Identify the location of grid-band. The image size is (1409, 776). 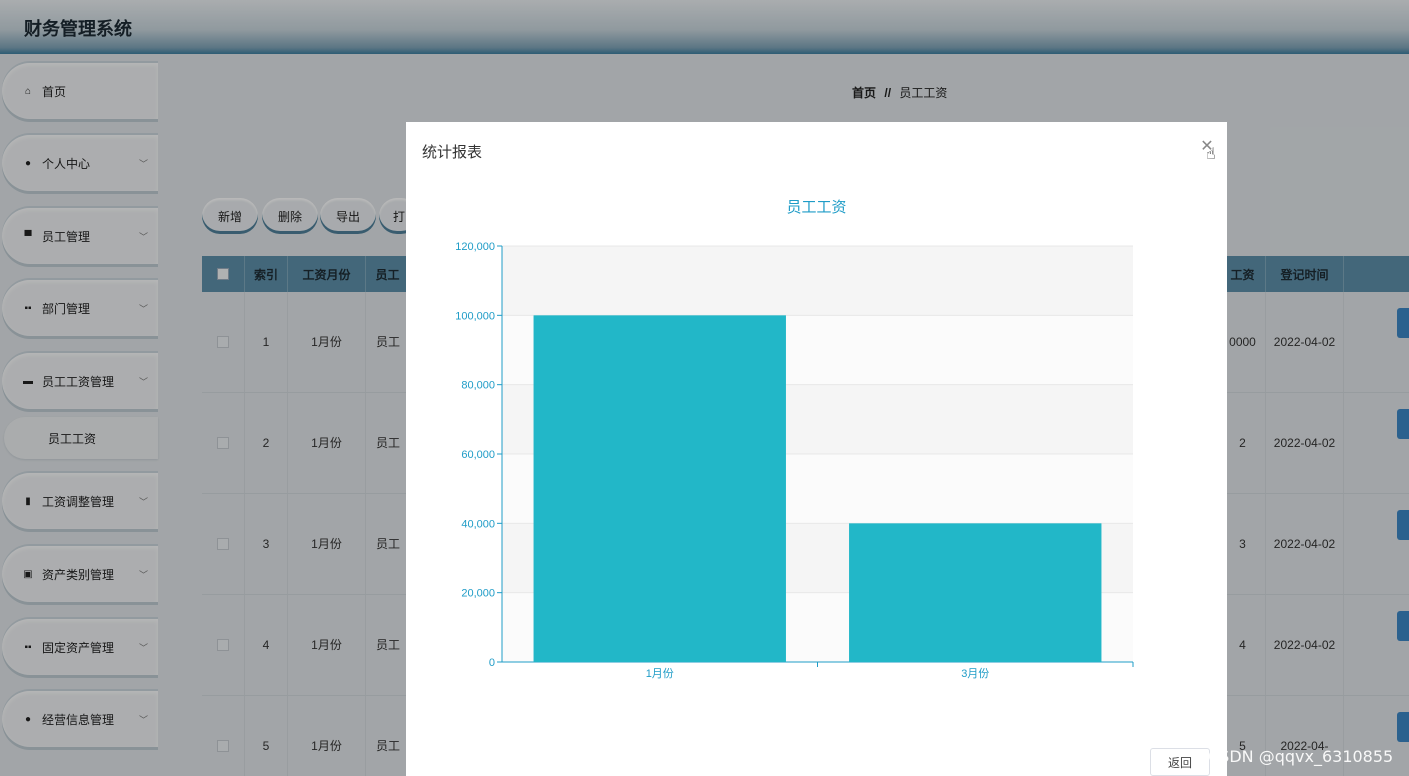
(817, 281).